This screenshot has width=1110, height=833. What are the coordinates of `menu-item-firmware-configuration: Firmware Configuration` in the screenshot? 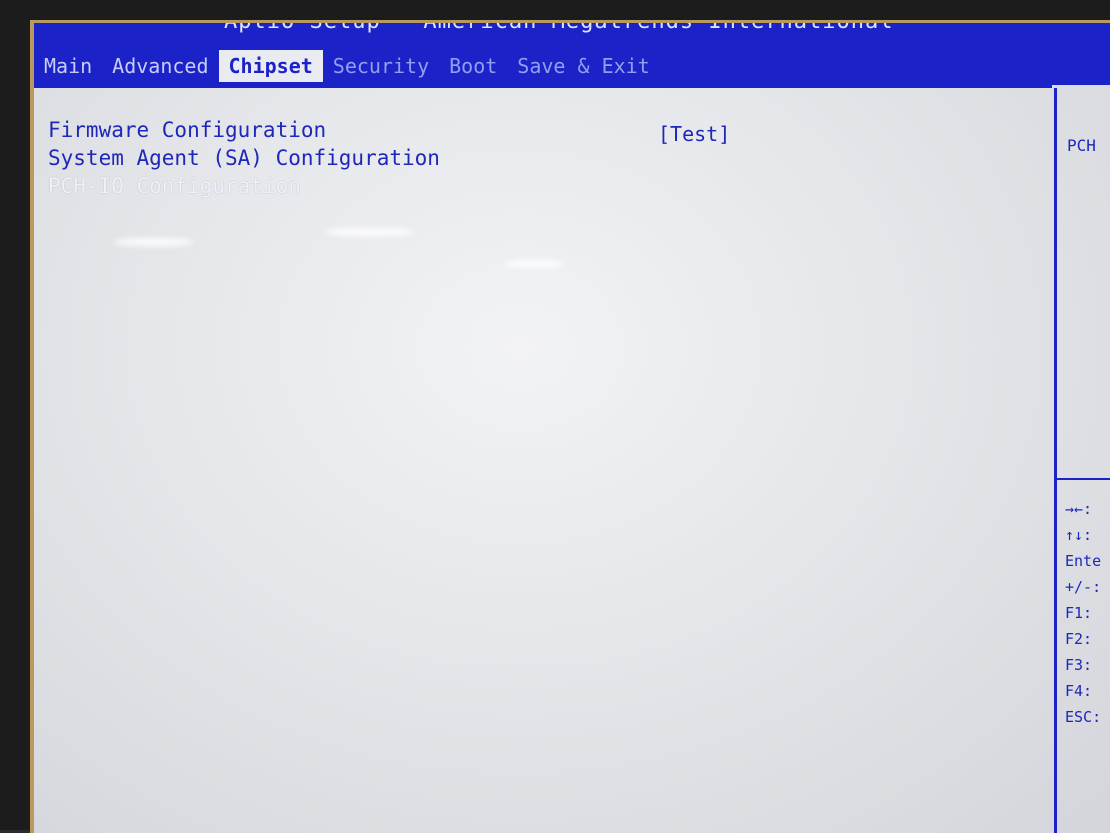 It's located at (187, 130).